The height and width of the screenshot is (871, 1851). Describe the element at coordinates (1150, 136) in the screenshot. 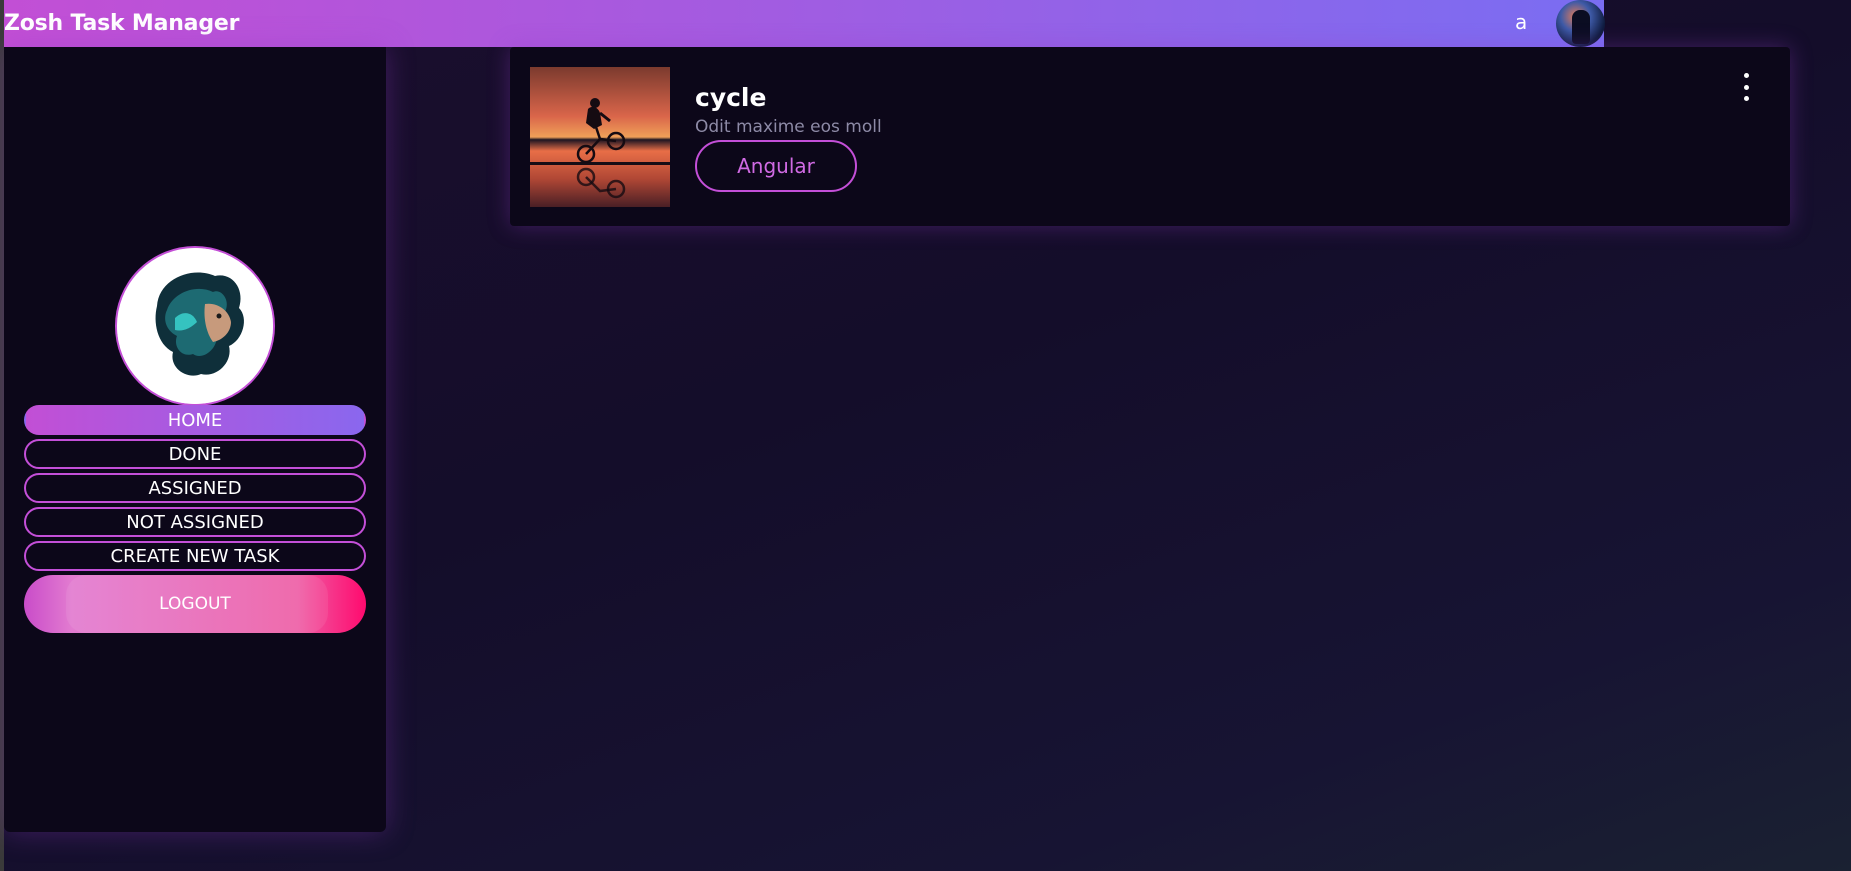

I see `task-card: cycle Odit maxime eos moll Angular` at that location.